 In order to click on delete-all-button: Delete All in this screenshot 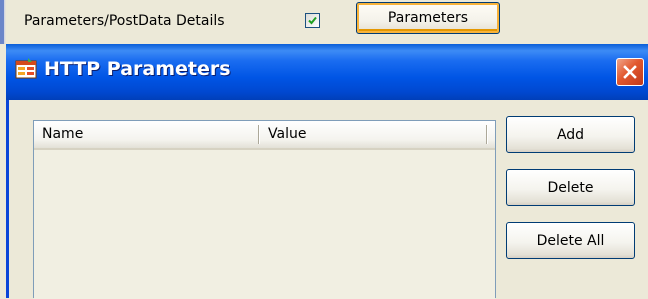, I will do `click(570, 240)`.